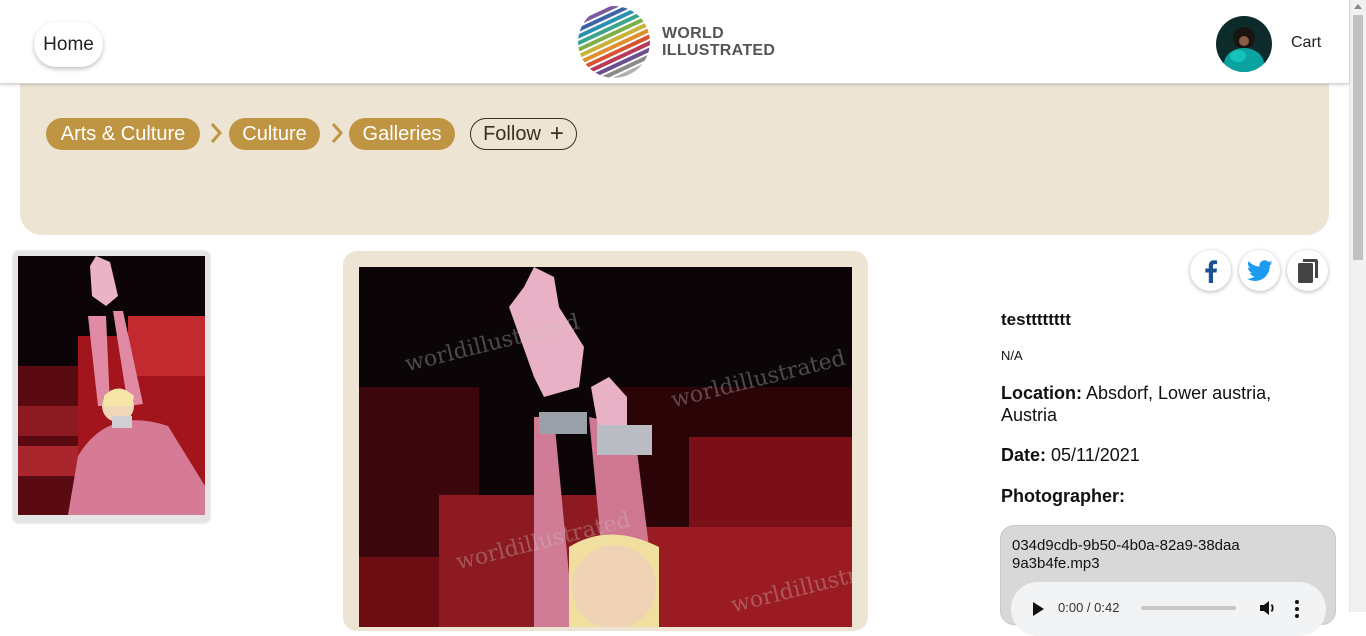  I want to click on date-value: 05/11/2021, so click(1095, 455).